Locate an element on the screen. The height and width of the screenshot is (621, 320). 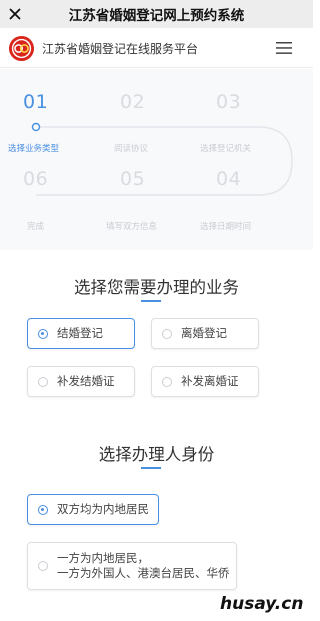
business-section-title: 选择您需要办理的业务 is located at coordinates (156, 287).